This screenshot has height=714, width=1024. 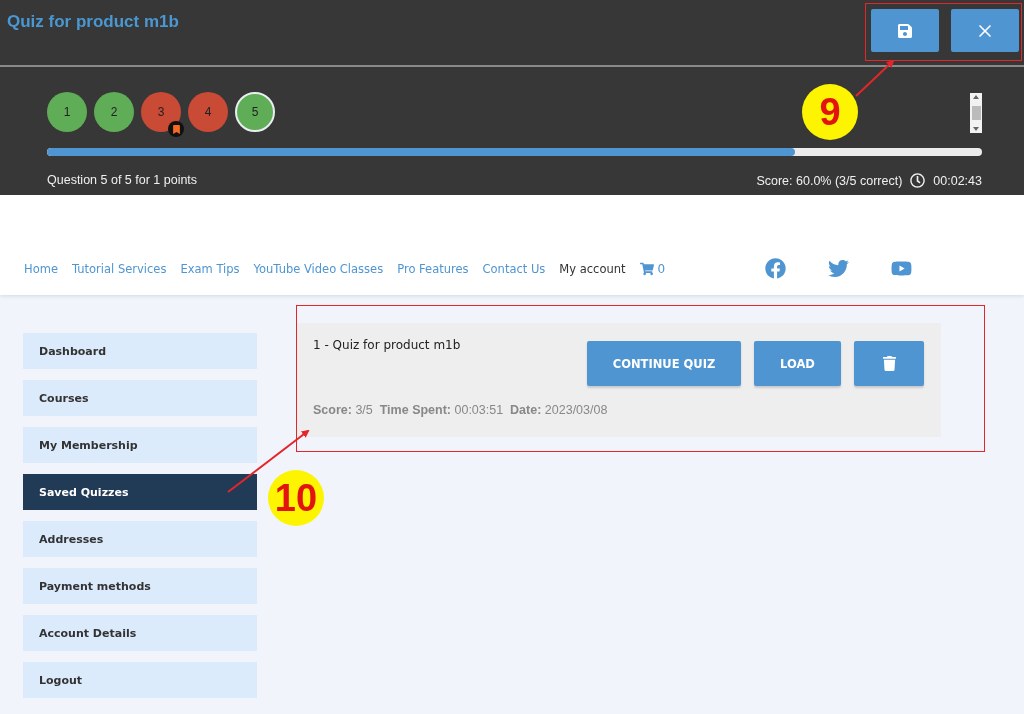 What do you see at coordinates (67, 112) in the screenshot?
I see `question-dot: 1` at bounding box center [67, 112].